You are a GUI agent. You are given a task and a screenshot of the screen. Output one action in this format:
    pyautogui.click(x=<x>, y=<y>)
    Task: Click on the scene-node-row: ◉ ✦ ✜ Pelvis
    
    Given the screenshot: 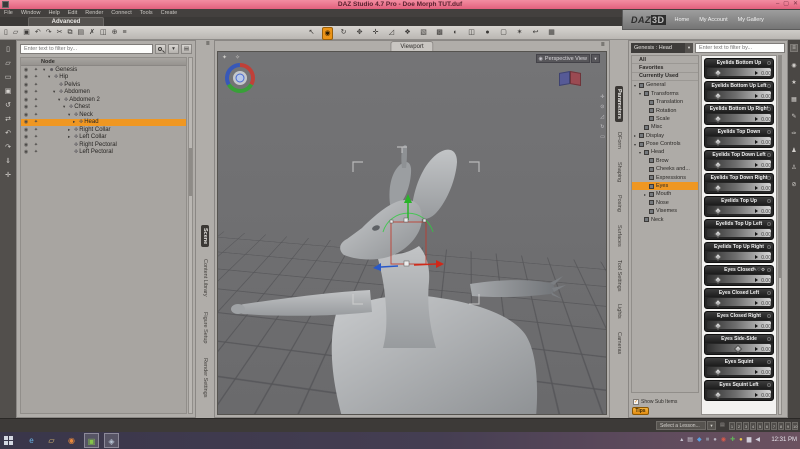 What is the action you would take?
    pyautogui.click(x=103, y=85)
    